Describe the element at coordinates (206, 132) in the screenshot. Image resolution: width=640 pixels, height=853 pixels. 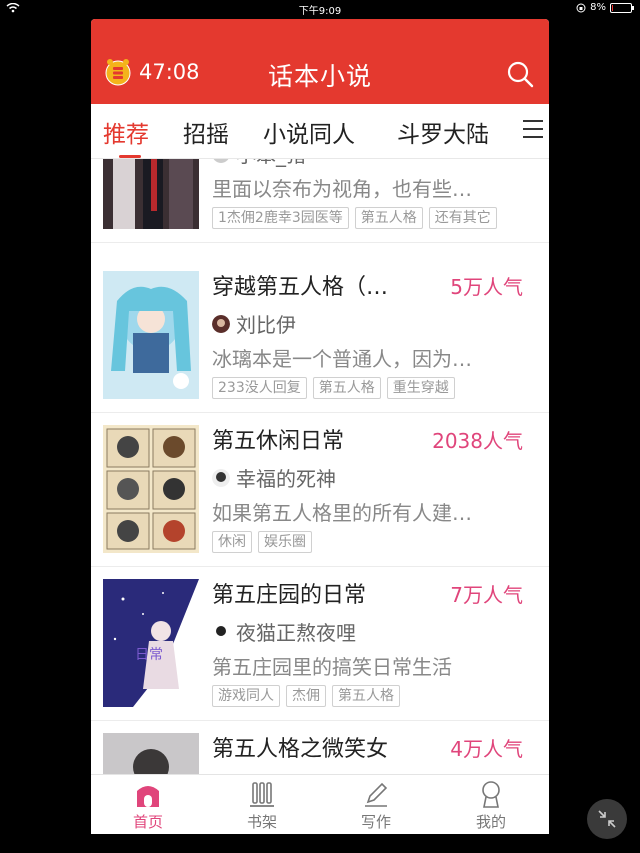
I see `tab-zhaoyao: 招摇` at that location.